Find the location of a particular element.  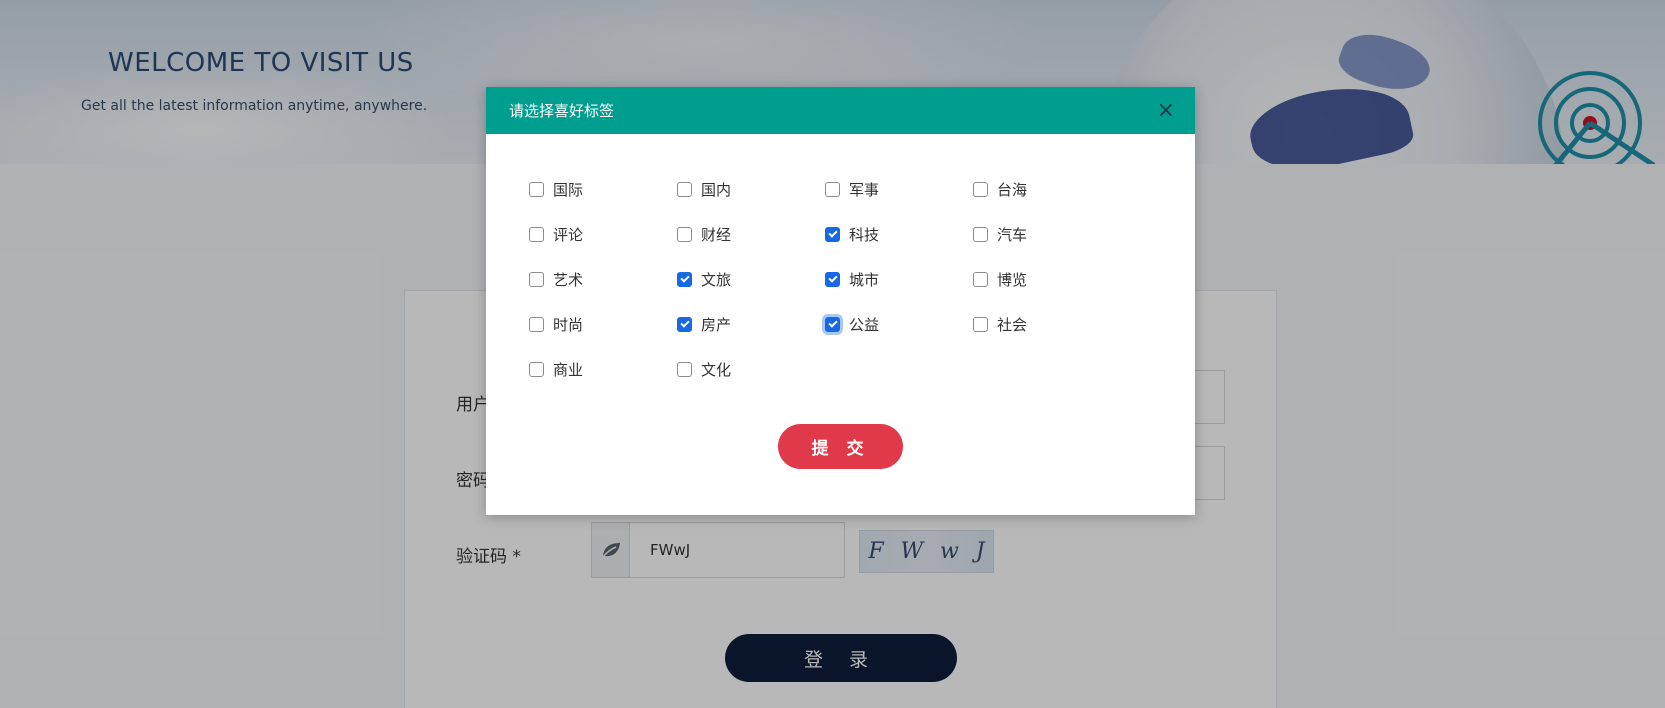

tag-label: 博览 is located at coordinates (1012, 280).